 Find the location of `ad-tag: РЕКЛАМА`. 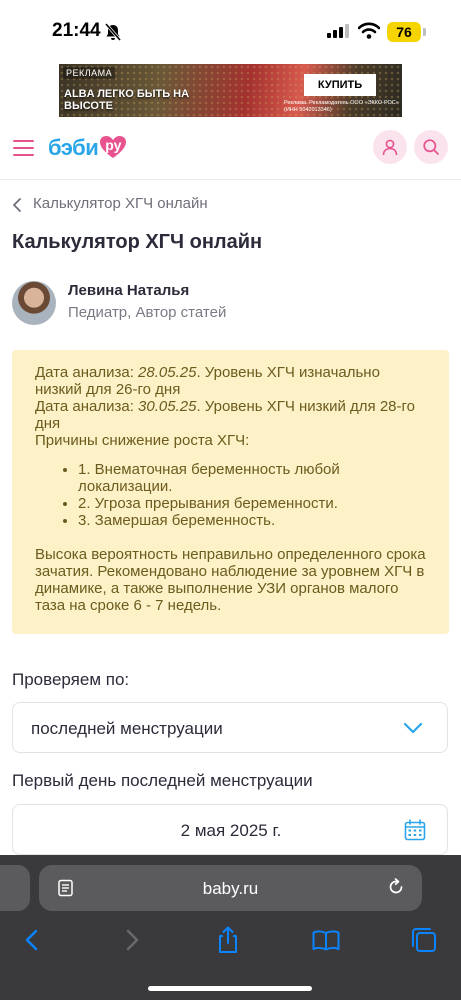

ad-tag: РЕКЛАМА is located at coordinates (89, 73).